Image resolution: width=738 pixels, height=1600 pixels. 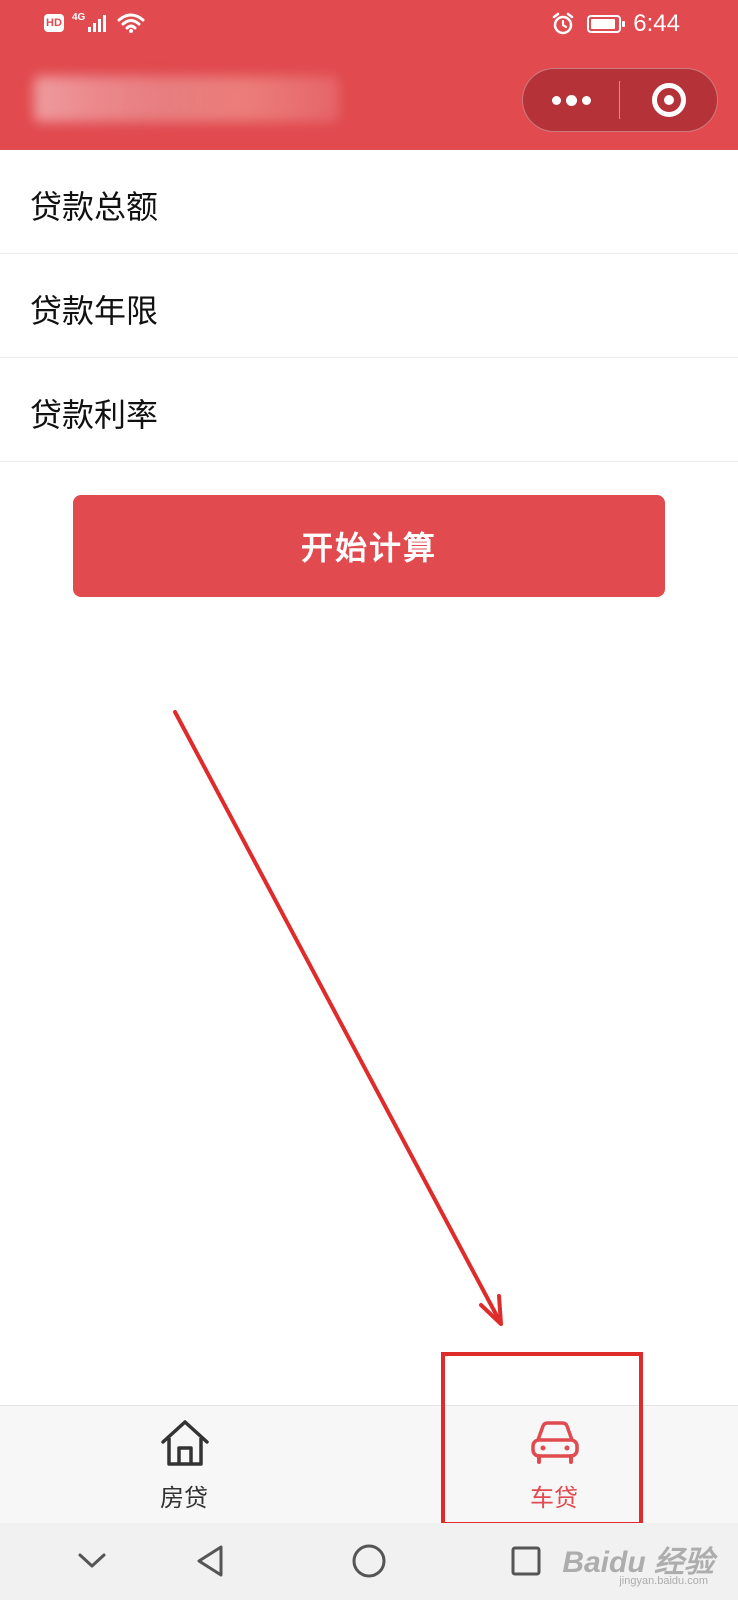 What do you see at coordinates (606, 24) in the screenshot?
I see `battery-icon` at bounding box center [606, 24].